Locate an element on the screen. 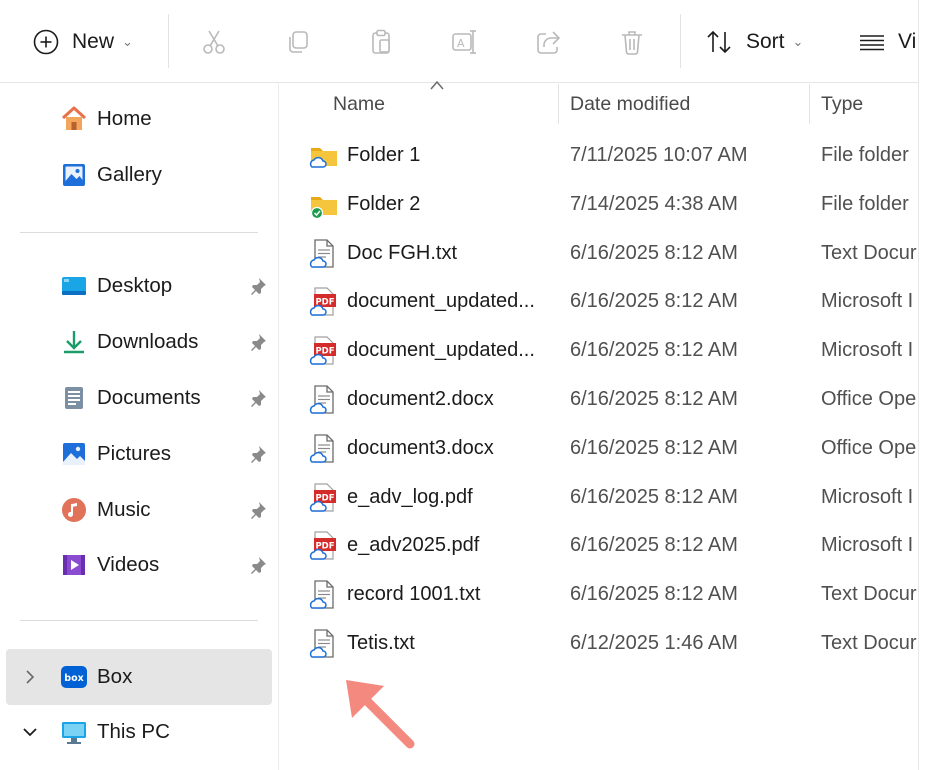 Image resolution: width=936 pixels, height=770 pixels. file-date-modified: 7/11/2025 10:07 AM is located at coordinates (659, 155).